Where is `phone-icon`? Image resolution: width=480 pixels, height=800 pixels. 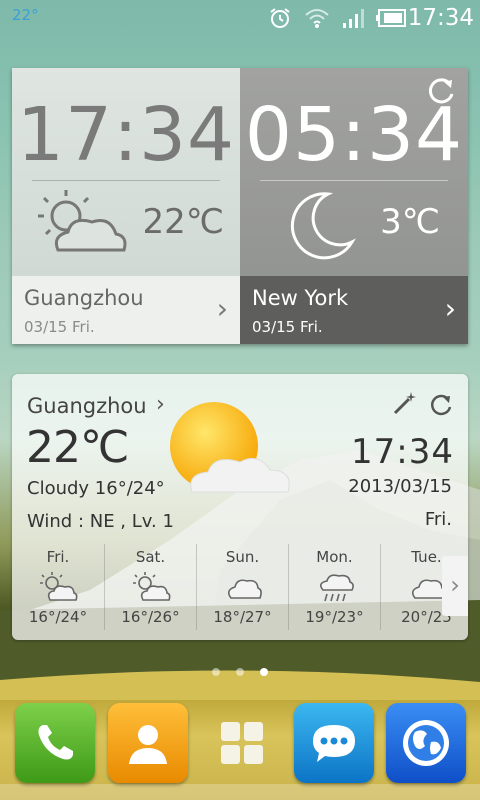 phone-icon is located at coordinates (55, 742).